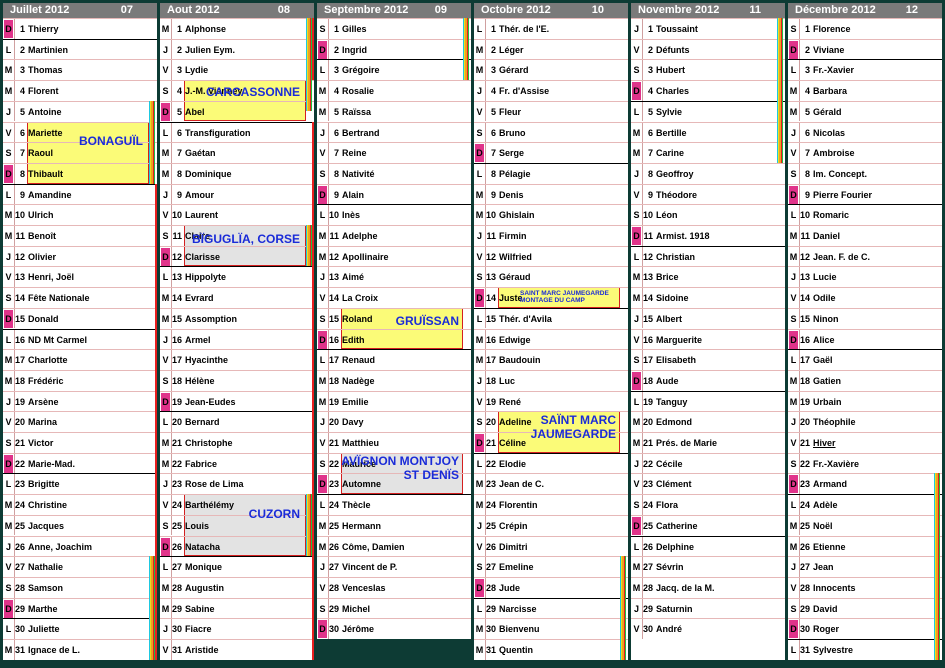  What do you see at coordinates (353, 194) in the screenshot?
I see `saint-name: Alain` at bounding box center [353, 194].